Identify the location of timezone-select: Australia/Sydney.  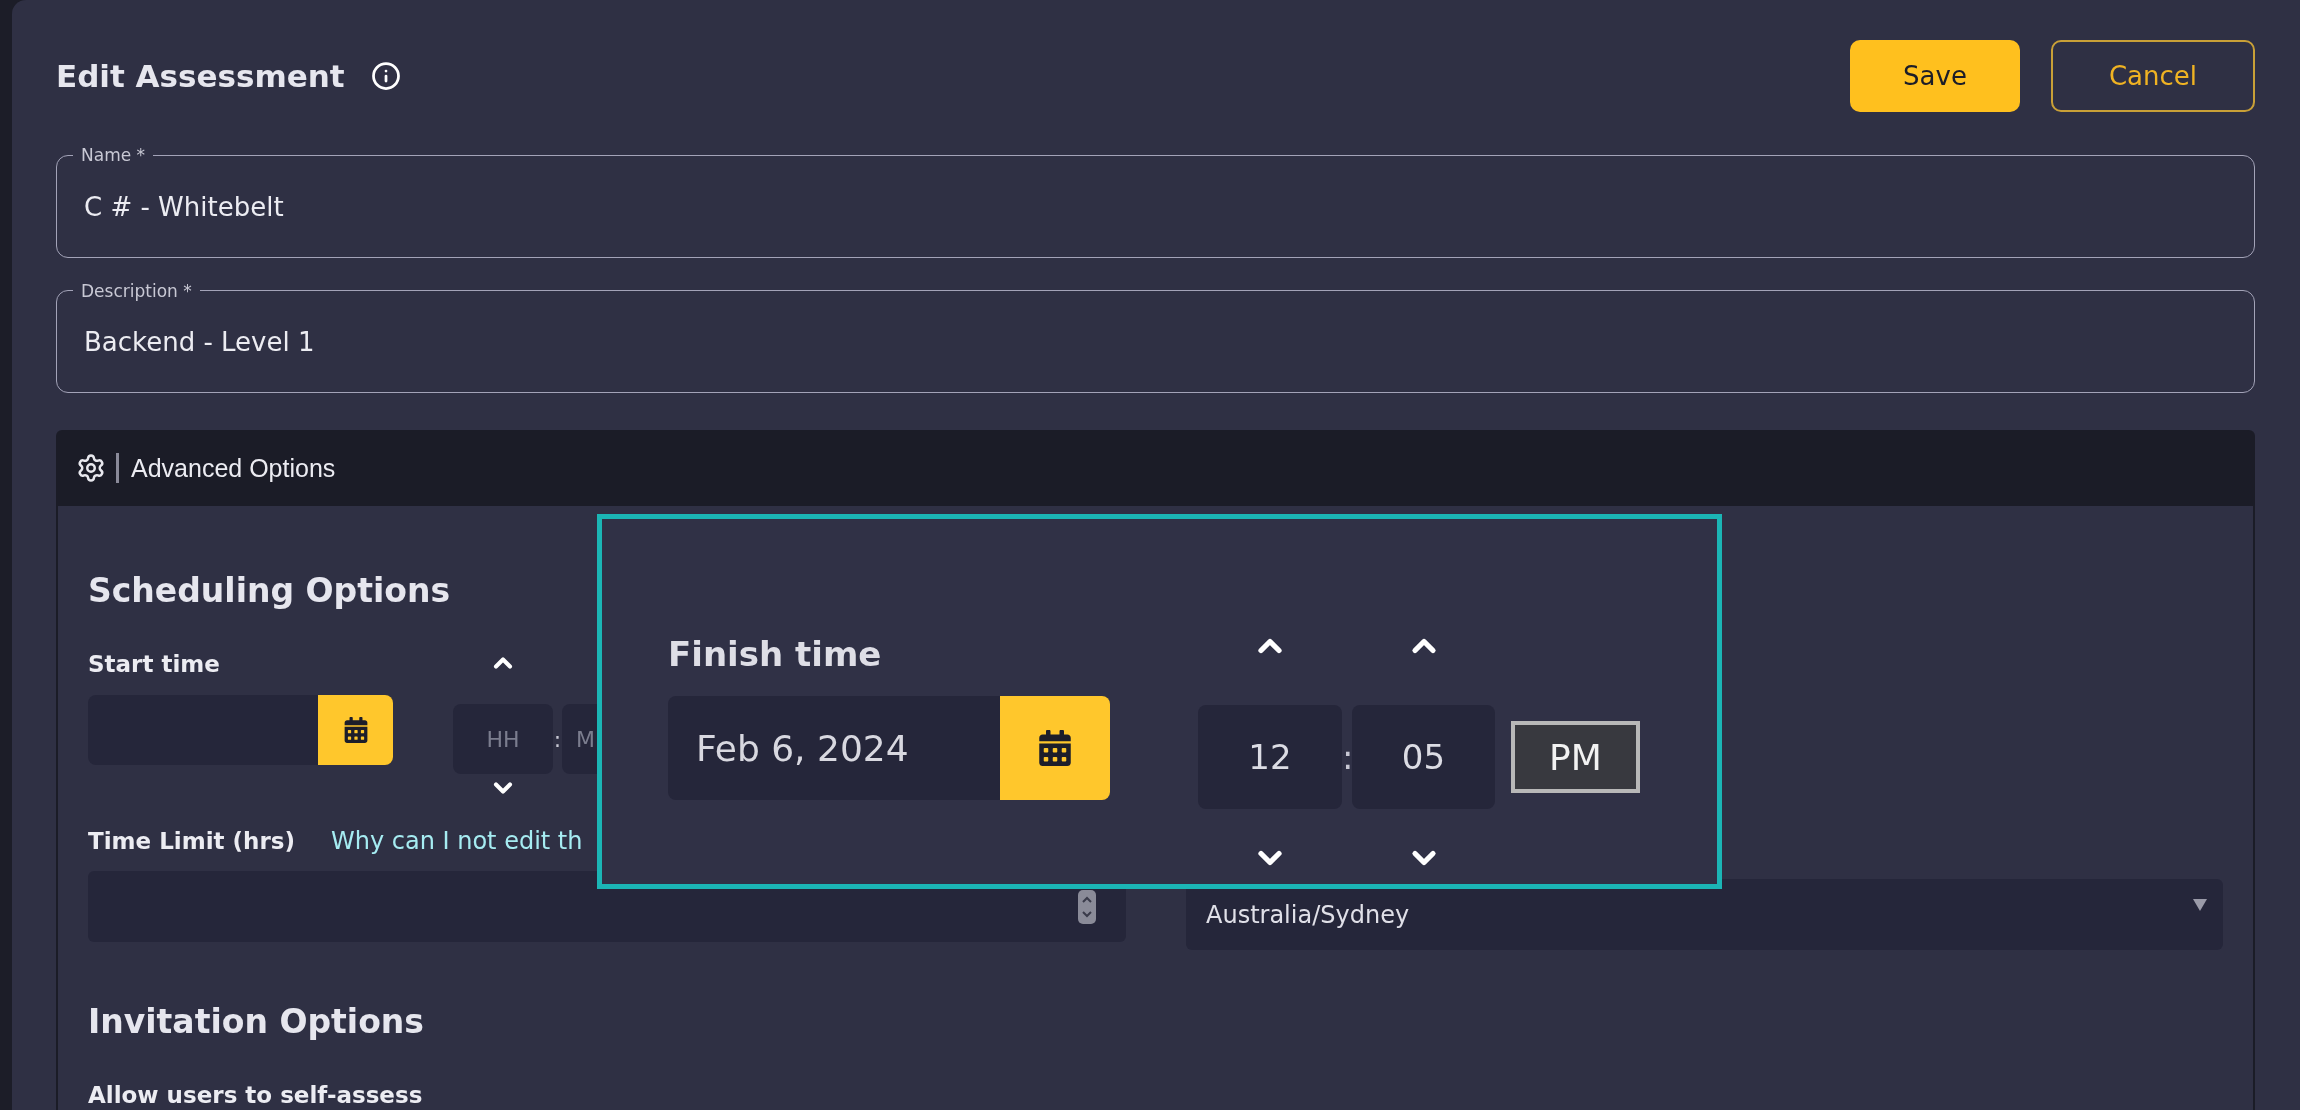
(1704, 914).